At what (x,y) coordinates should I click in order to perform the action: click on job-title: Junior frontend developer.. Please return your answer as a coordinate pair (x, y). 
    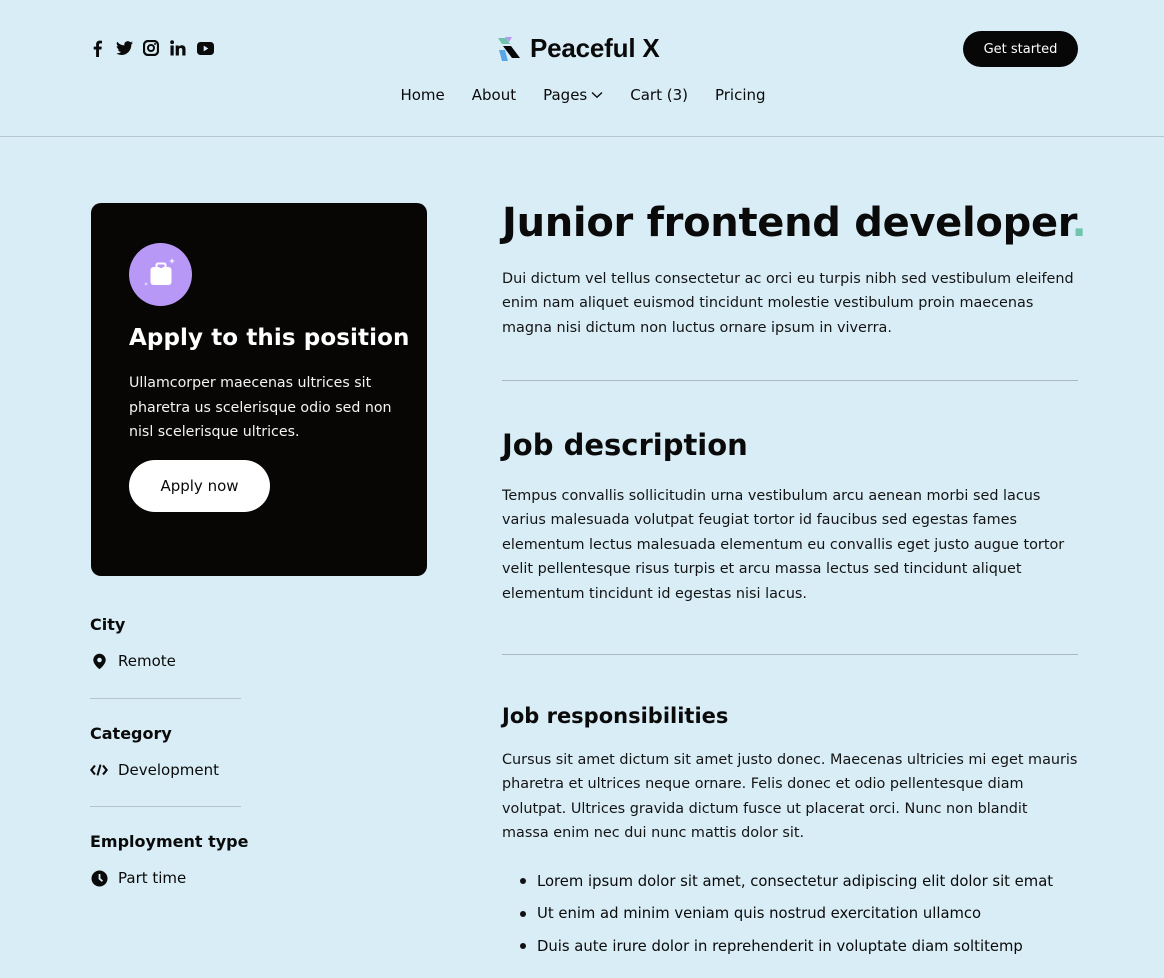
    Looking at the image, I should click on (794, 223).